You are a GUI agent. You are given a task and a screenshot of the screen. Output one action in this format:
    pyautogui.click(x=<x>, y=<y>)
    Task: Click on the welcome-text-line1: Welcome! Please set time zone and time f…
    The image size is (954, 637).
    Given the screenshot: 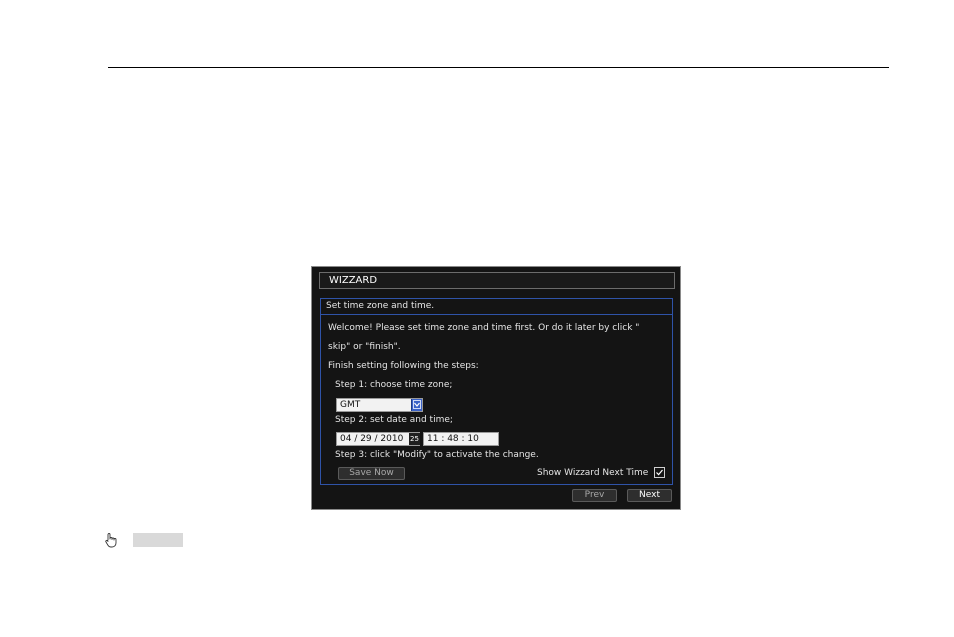 What is the action you would take?
    pyautogui.click(x=484, y=328)
    